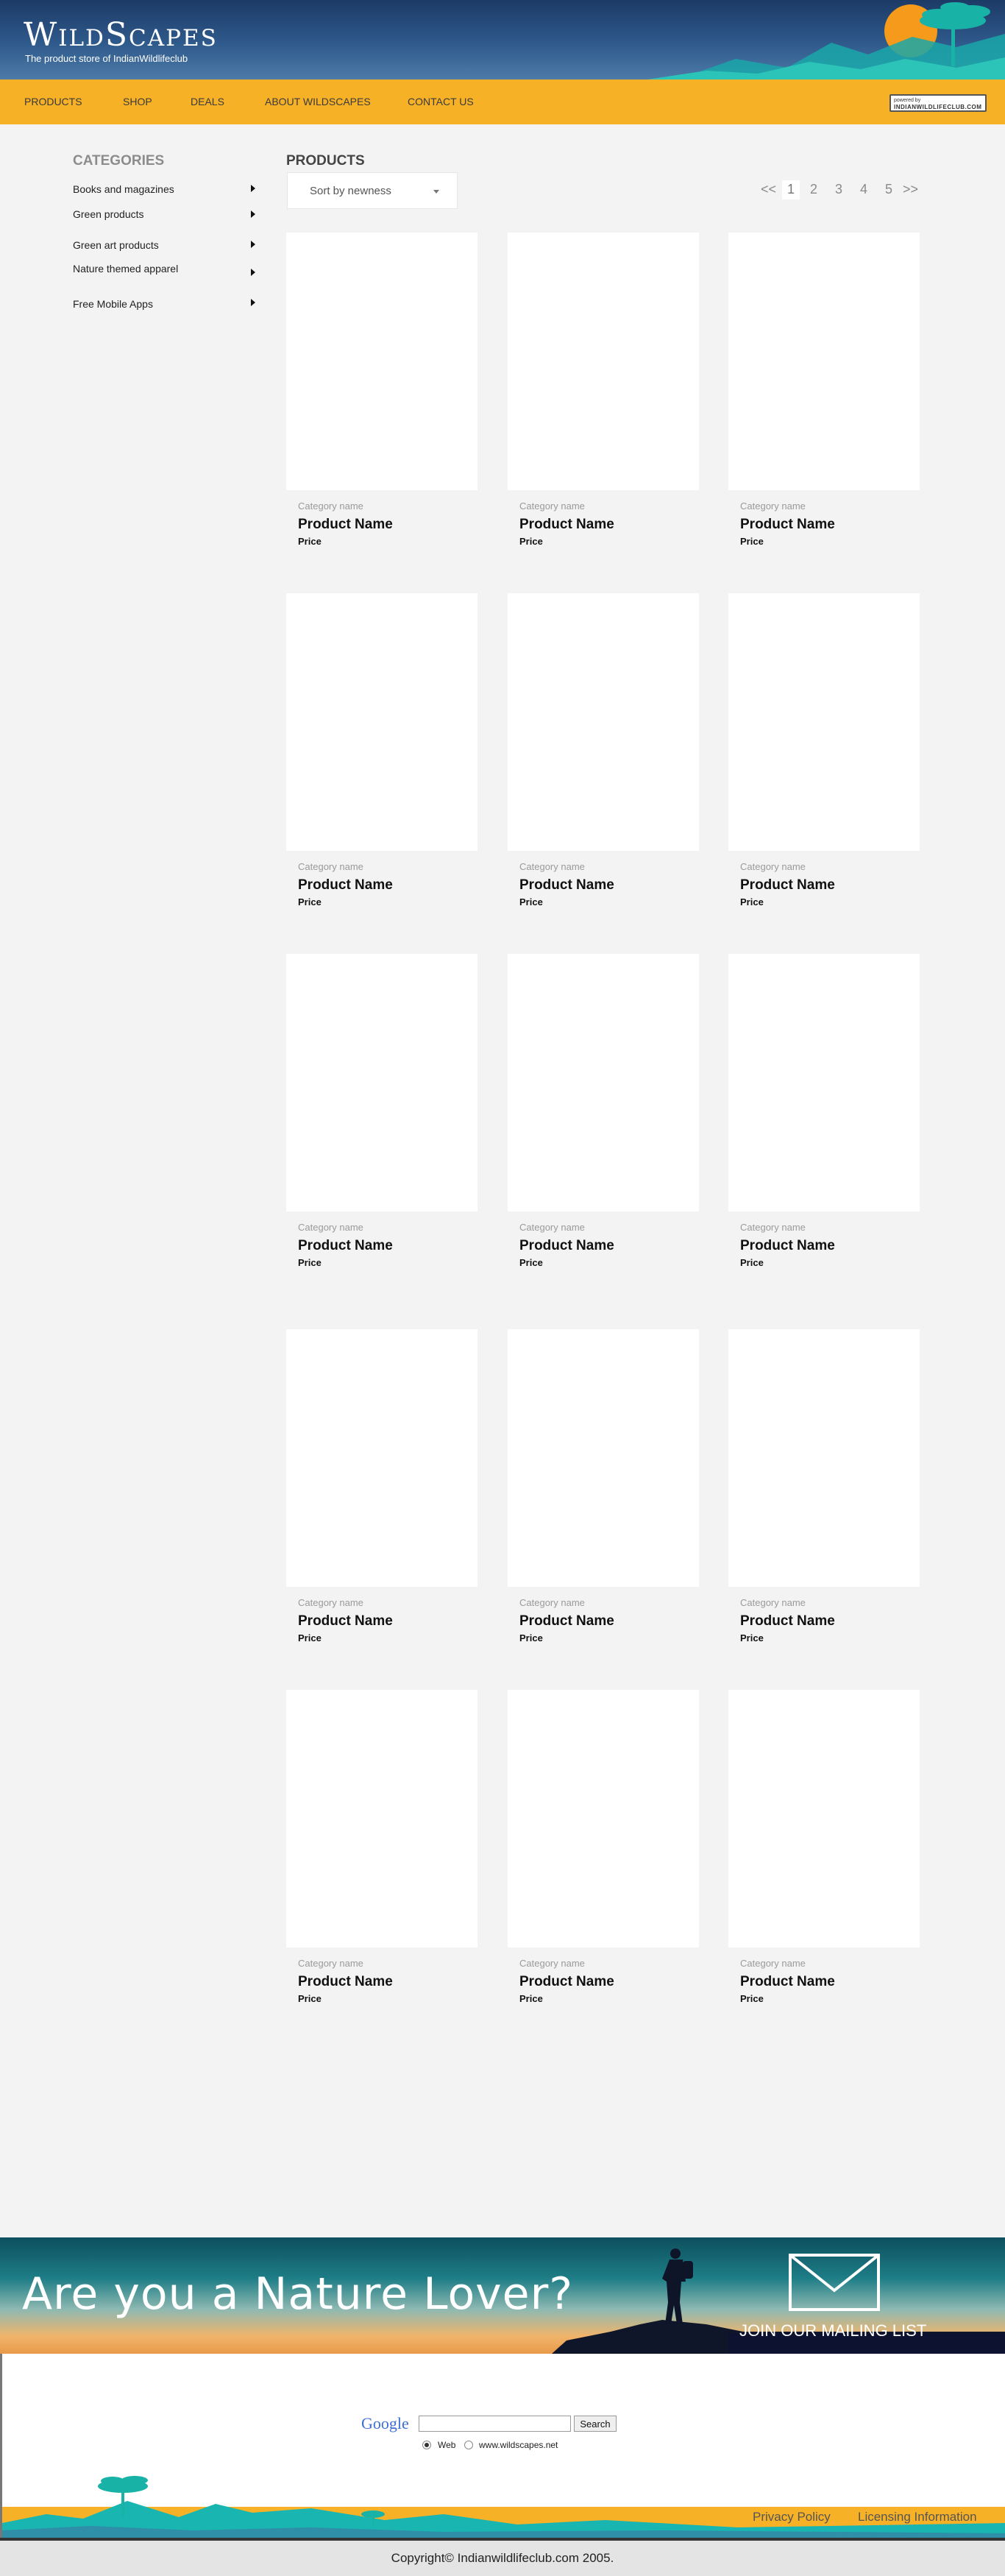 The width and height of the screenshot is (1005, 2576). Describe the element at coordinates (106, 59) in the screenshot. I see `logo-tagline: The product store of IndianWildlifeclub` at that location.